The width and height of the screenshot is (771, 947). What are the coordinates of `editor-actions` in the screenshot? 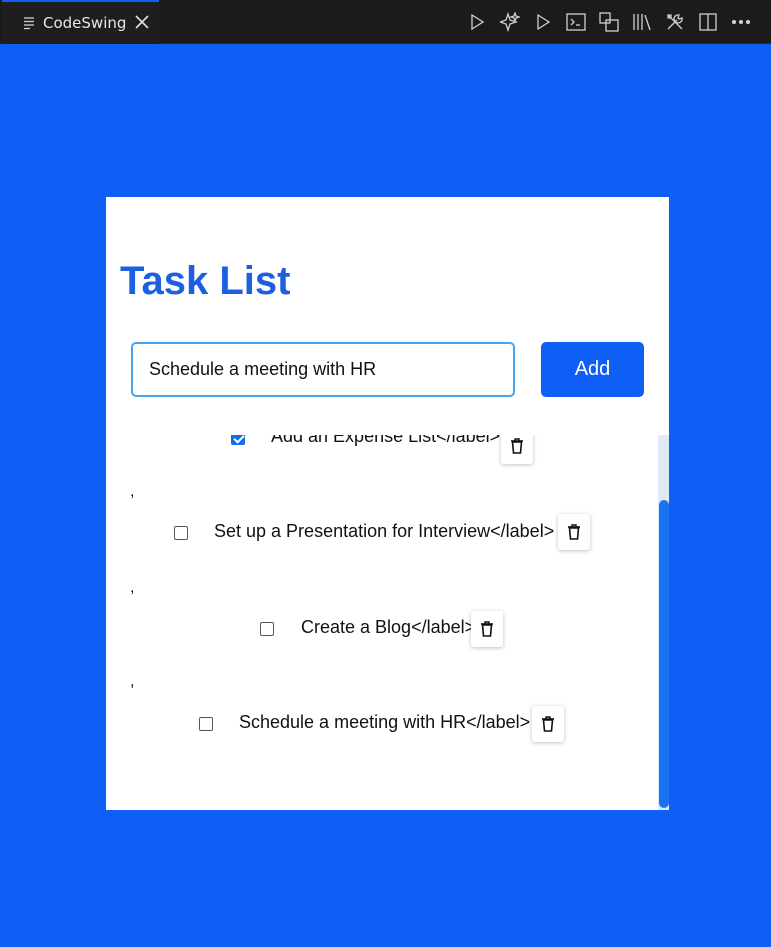 It's located at (608, 22).